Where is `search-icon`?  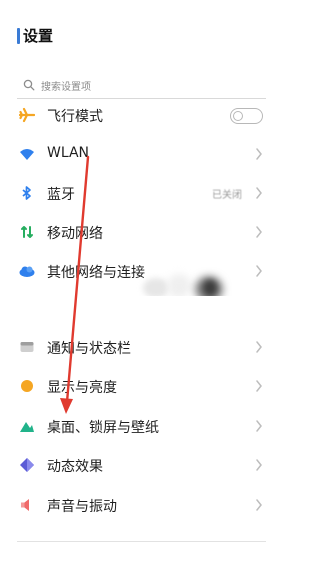 search-icon is located at coordinates (29, 85).